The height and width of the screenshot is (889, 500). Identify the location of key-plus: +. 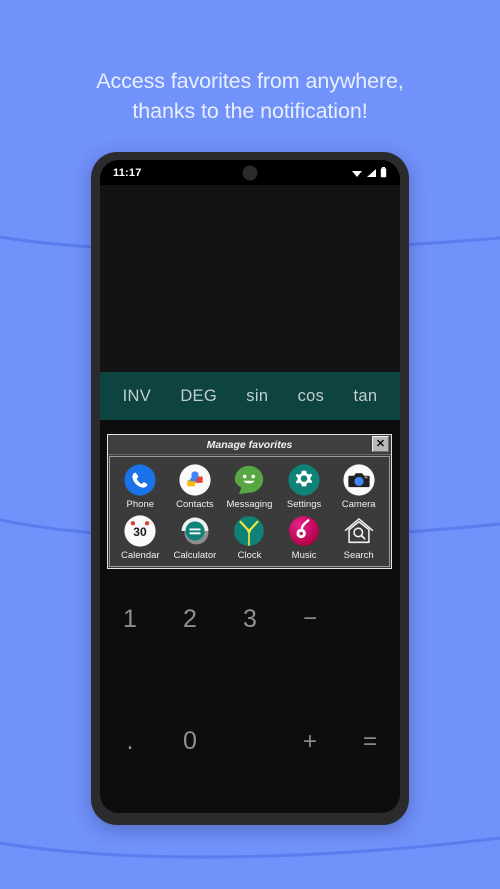
(310, 742).